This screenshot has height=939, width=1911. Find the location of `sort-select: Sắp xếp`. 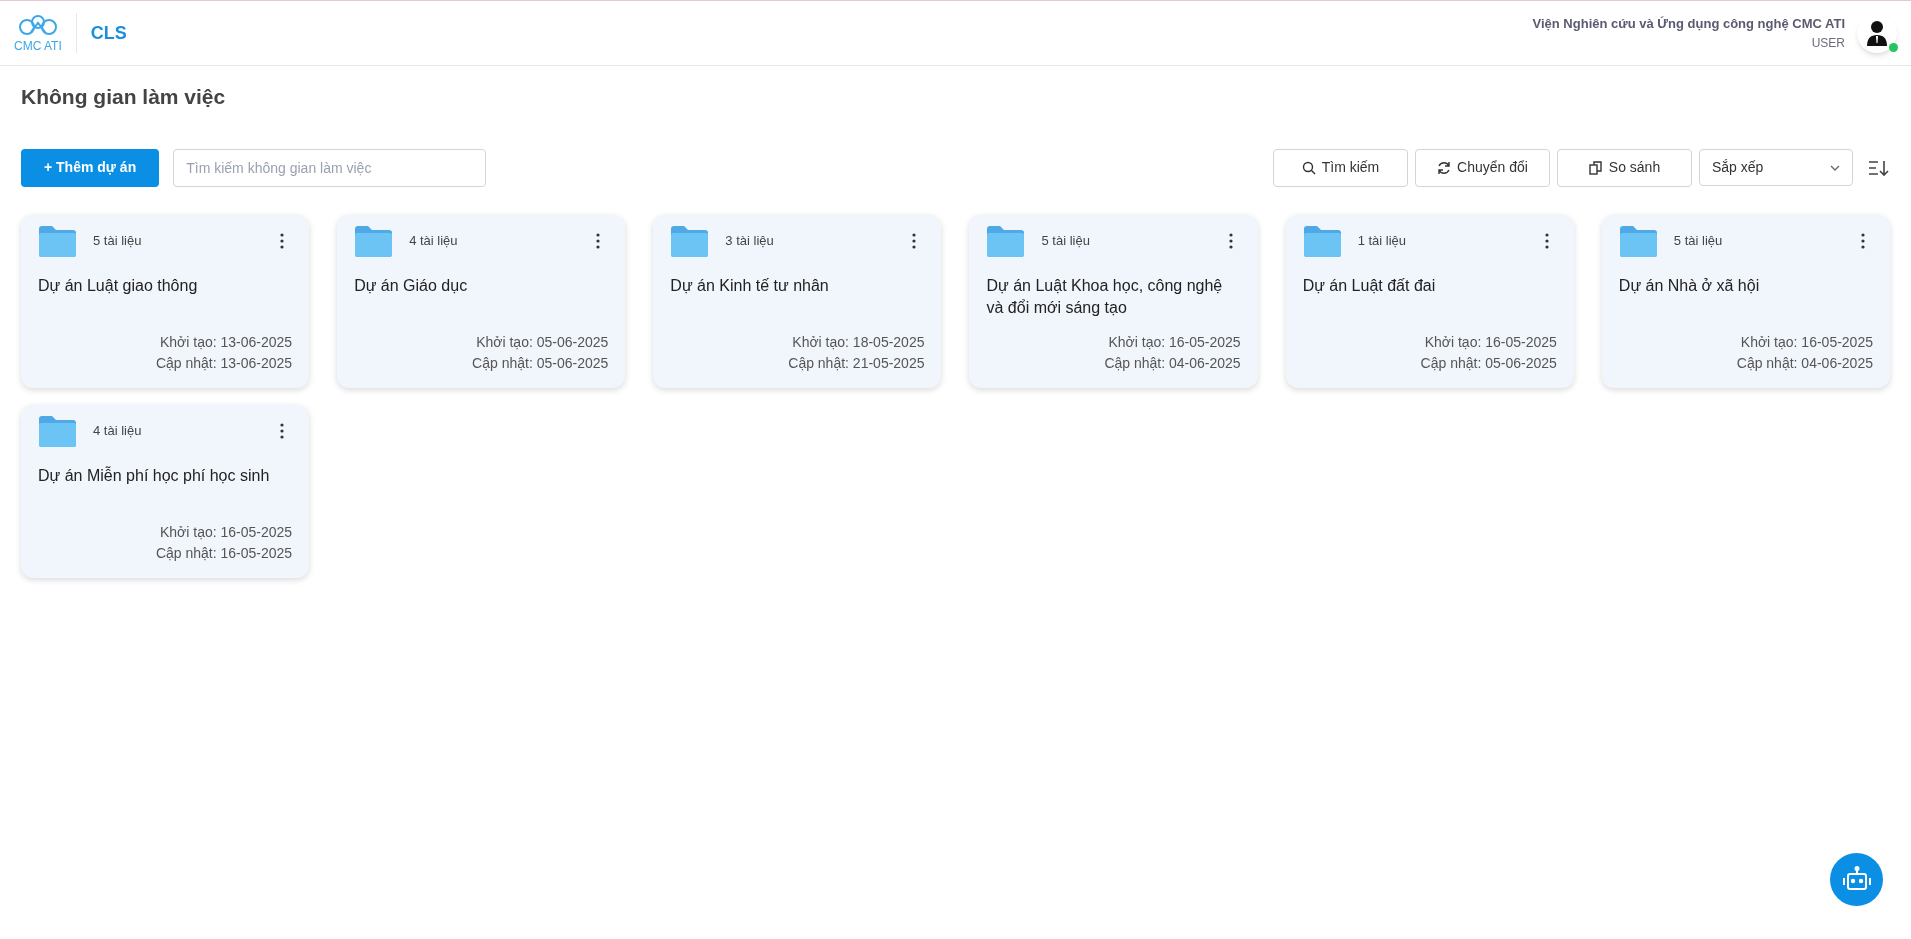

sort-select: Sắp xếp is located at coordinates (1776, 167).